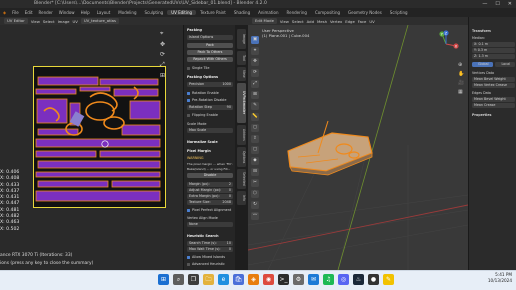 This screenshot has width=516, height=290. What do you see at coordinates (336, 21) in the screenshot?
I see `vp-menu-vertex: Vertex` at bounding box center [336, 21].